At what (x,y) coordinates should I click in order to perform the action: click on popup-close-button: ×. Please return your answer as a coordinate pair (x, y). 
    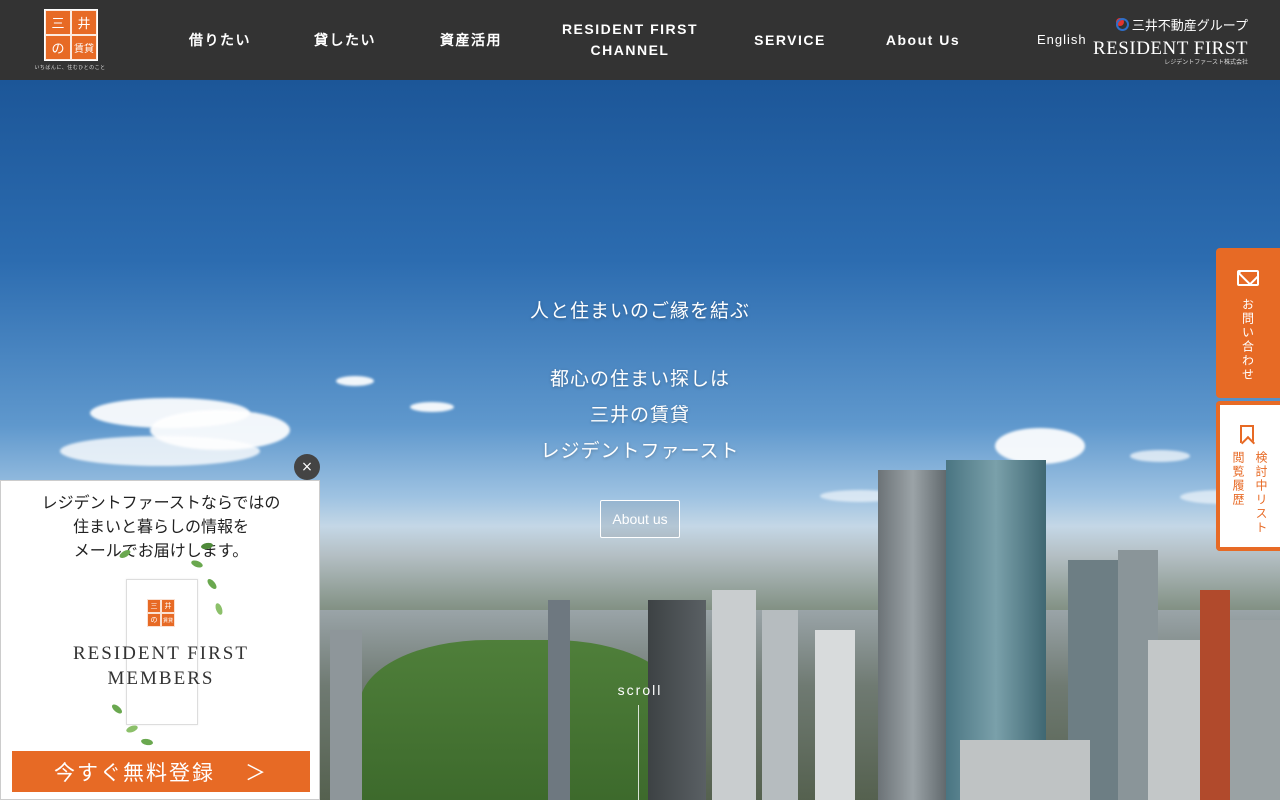
    Looking at the image, I should click on (307, 467).